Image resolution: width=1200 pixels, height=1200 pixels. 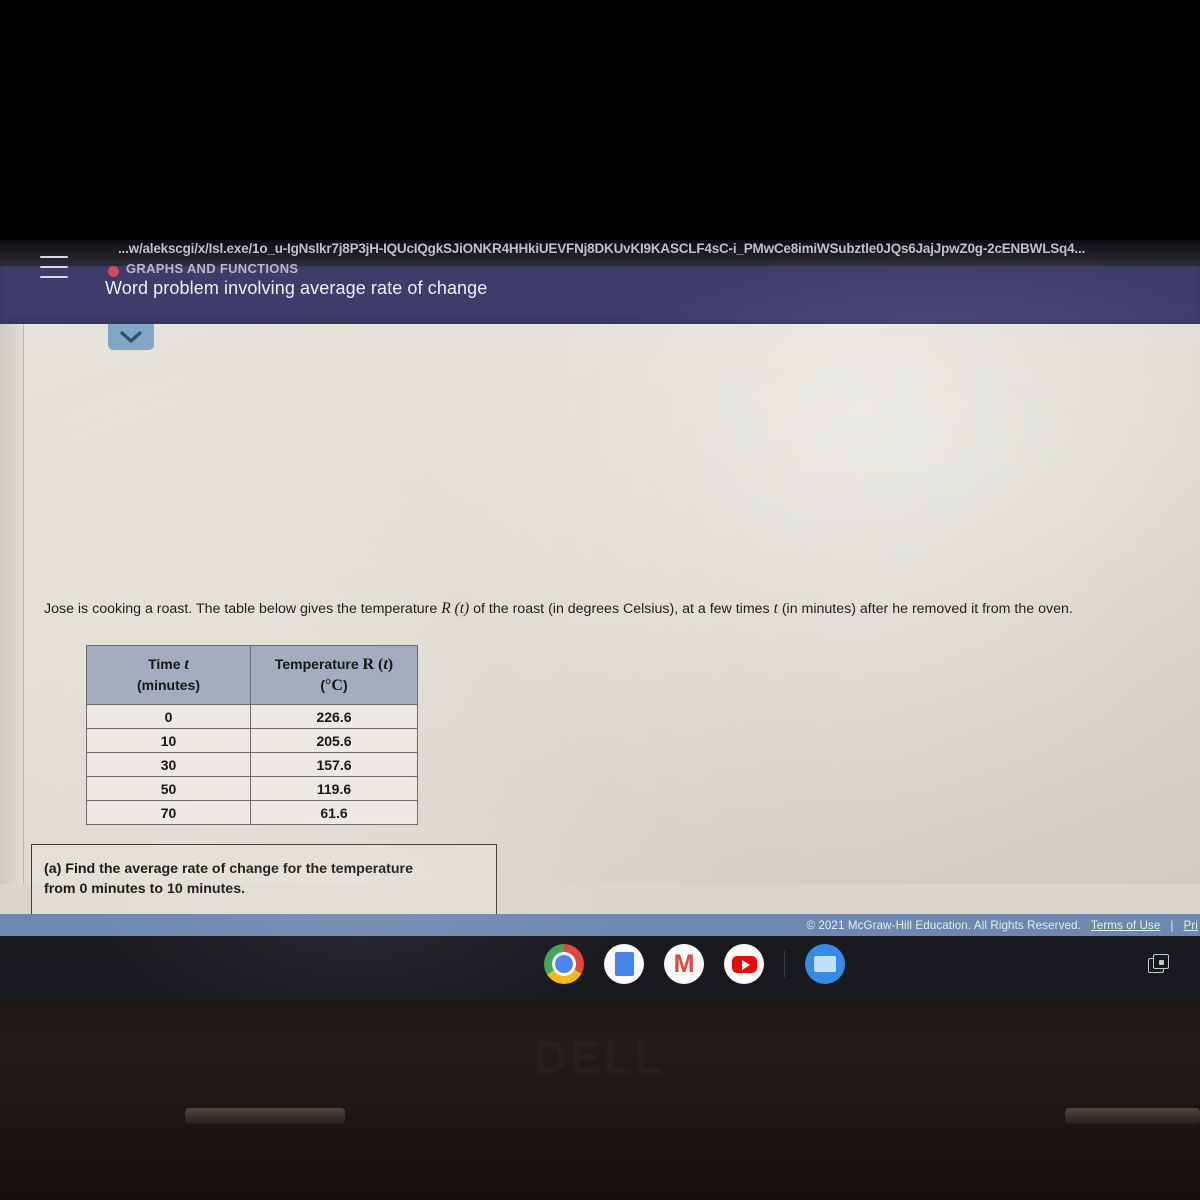 What do you see at coordinates (1132, 1116) in the screenshot?
I see `laptop-vent-right` at bounding box center [1132, 1116].